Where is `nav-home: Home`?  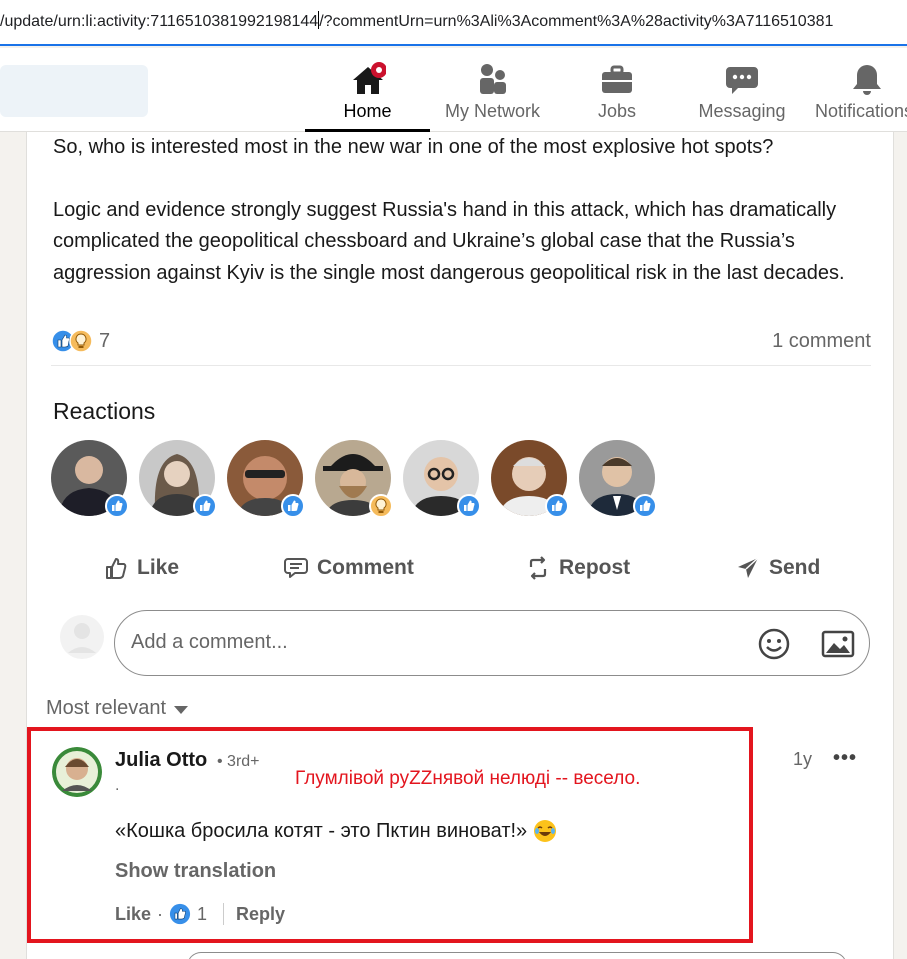 nav-home: Home is located at coordinates (367, 90).